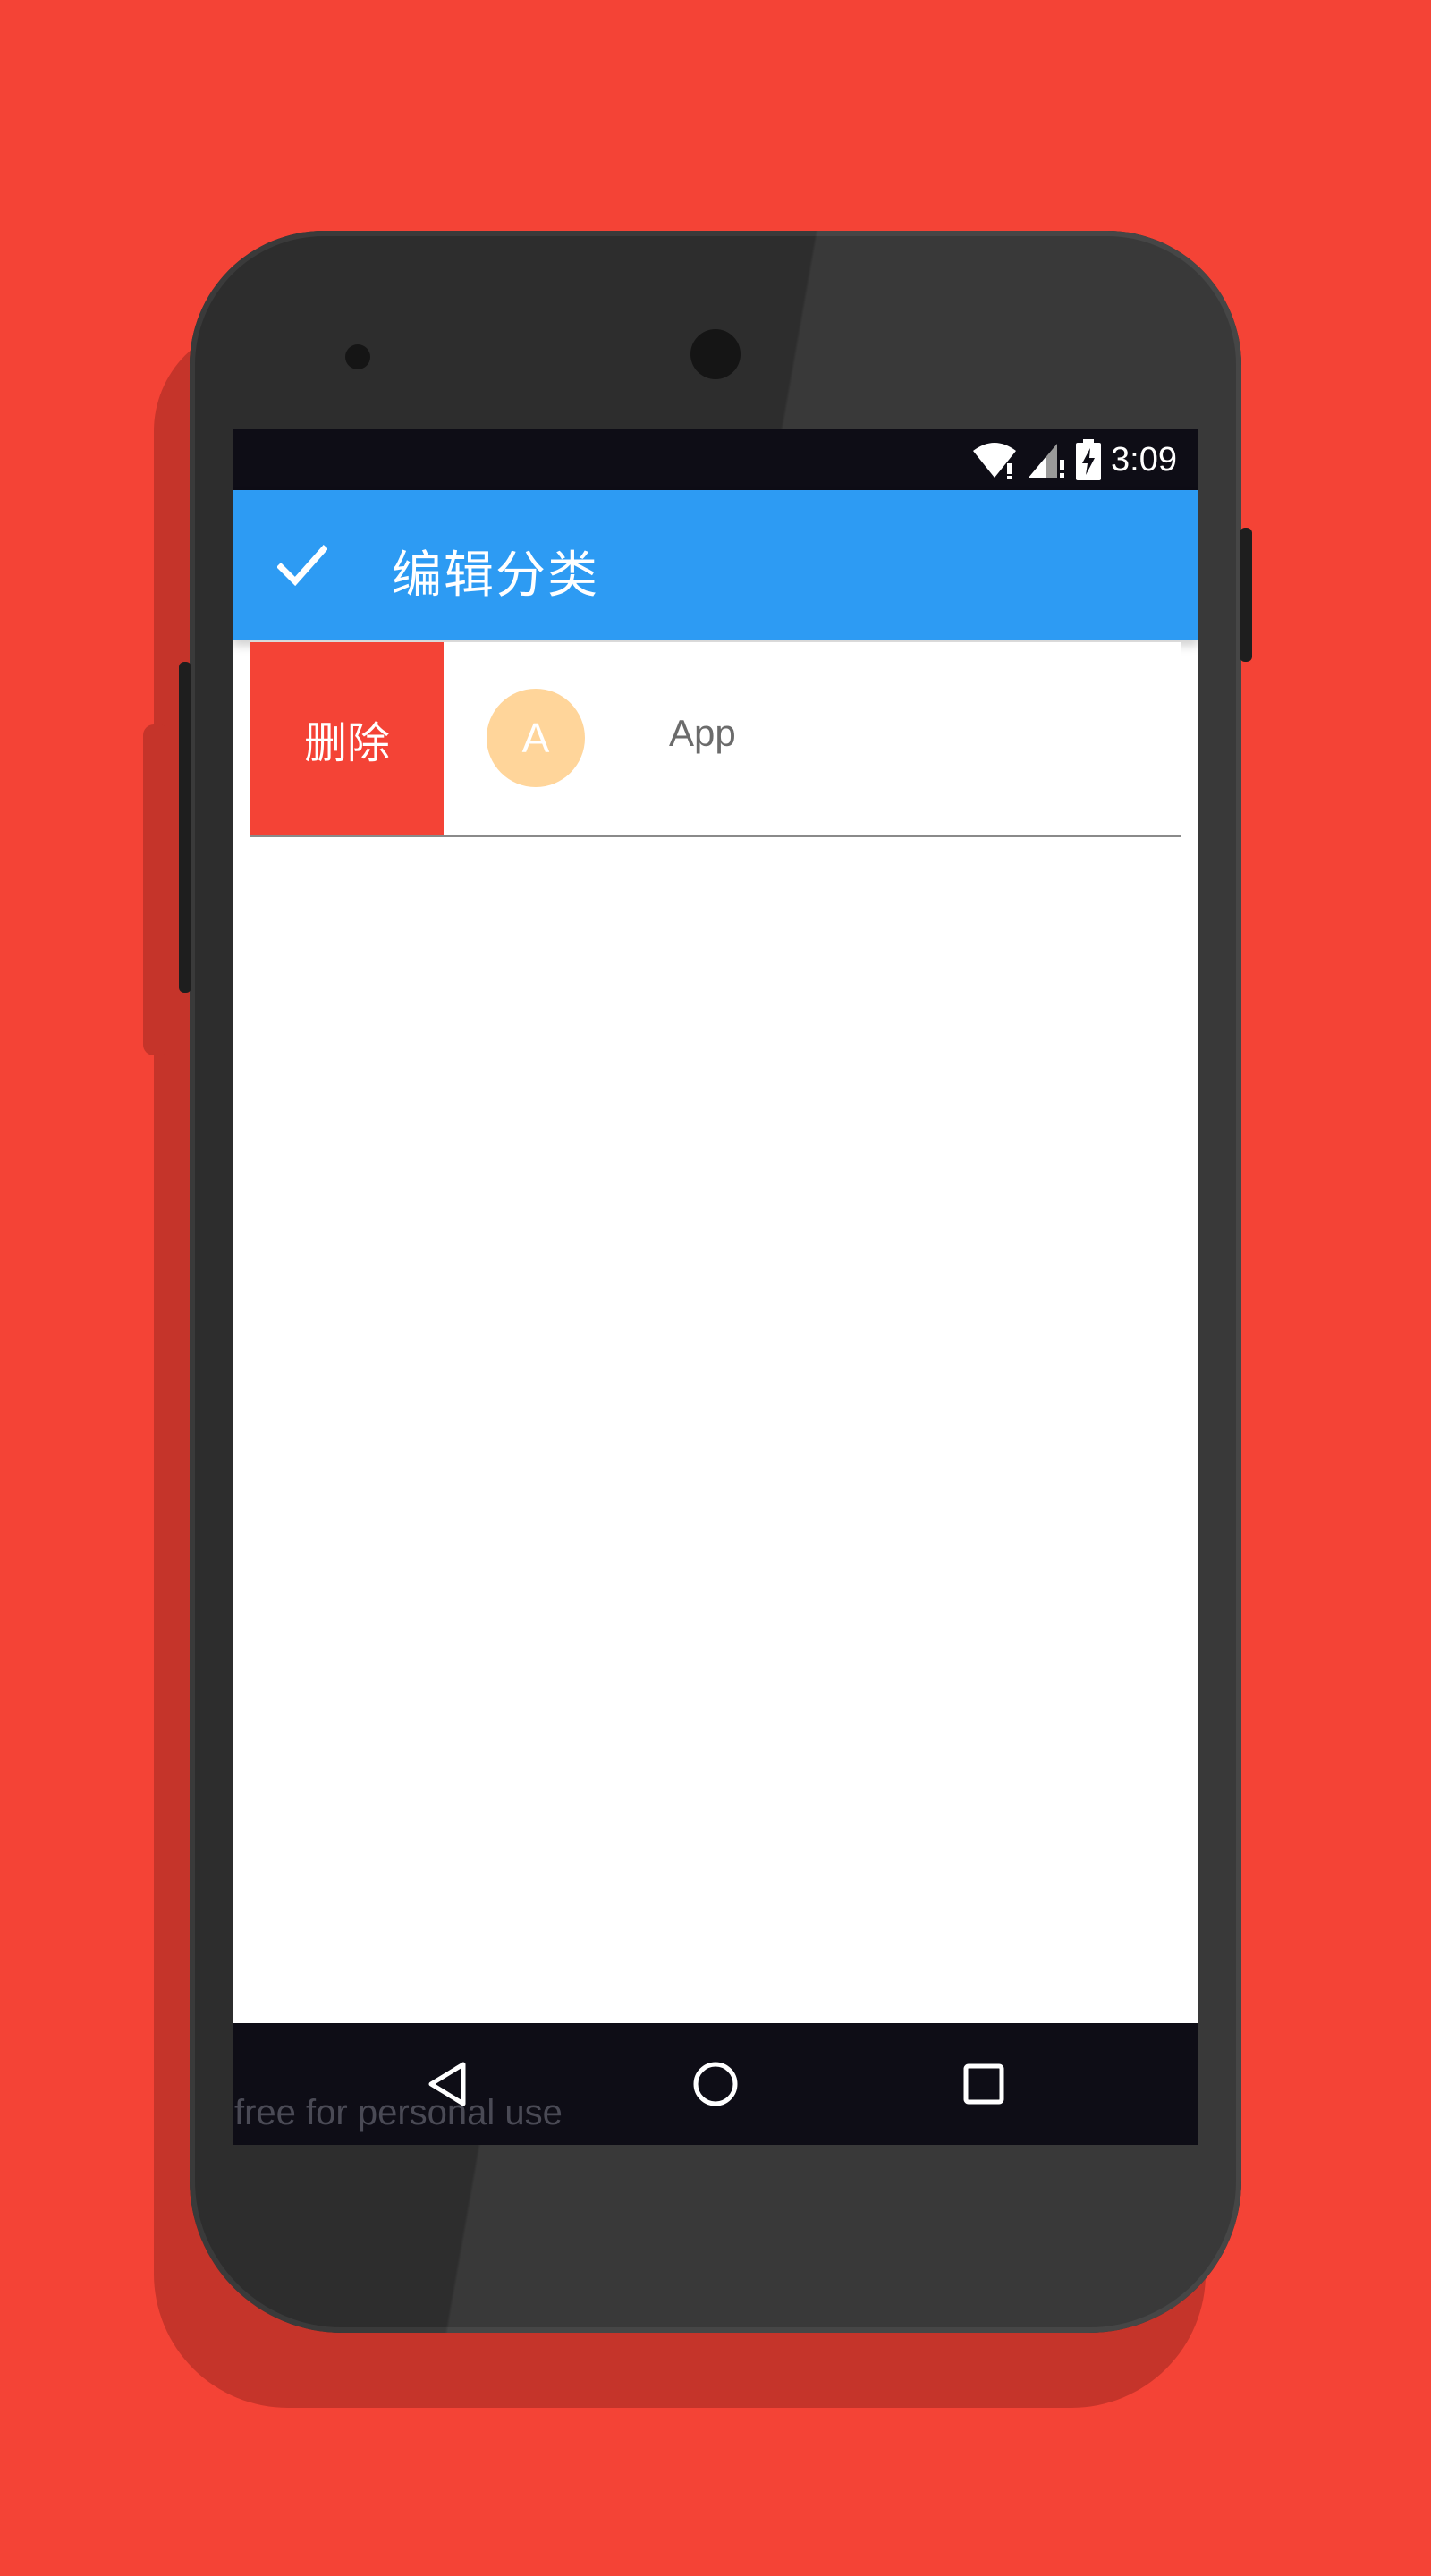 Image resolution: width=1431 pixels, height=2576 pixels. Describe the element at coordinates (1246, 595) in the screenshot. I see `power-button` at that location.